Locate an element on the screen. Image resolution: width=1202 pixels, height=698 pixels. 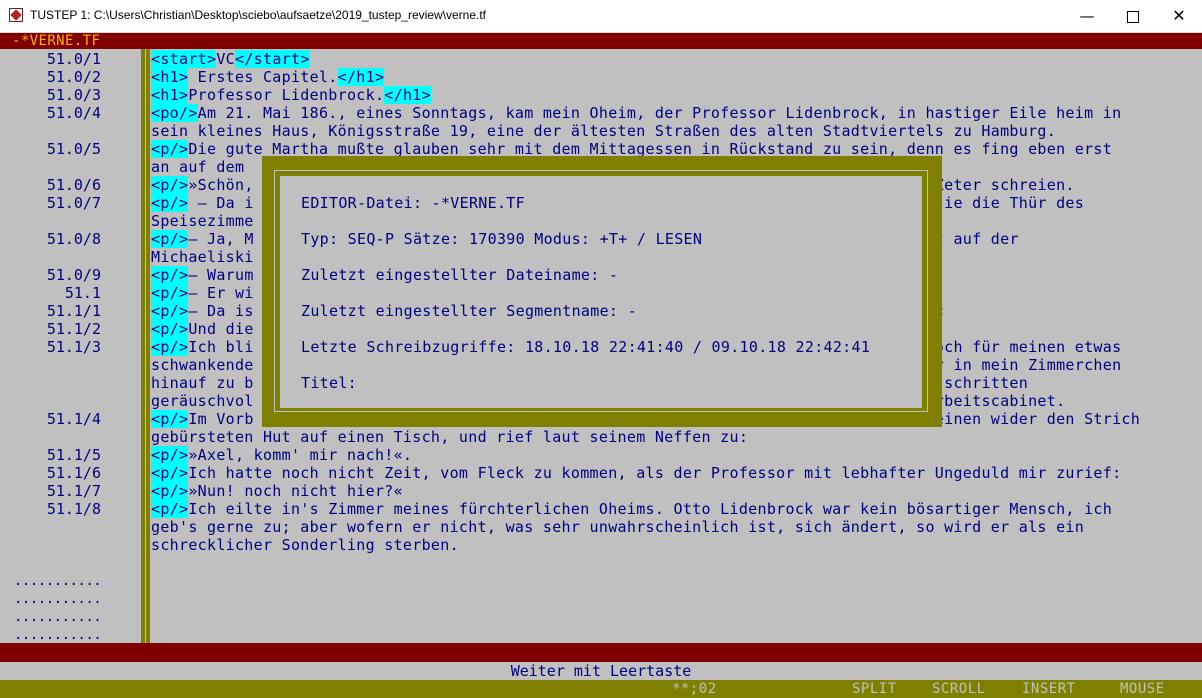
text-line: 51.0/3 <h1>Professor Lidenbrock.</h1> is located at coordinates (601, 95).